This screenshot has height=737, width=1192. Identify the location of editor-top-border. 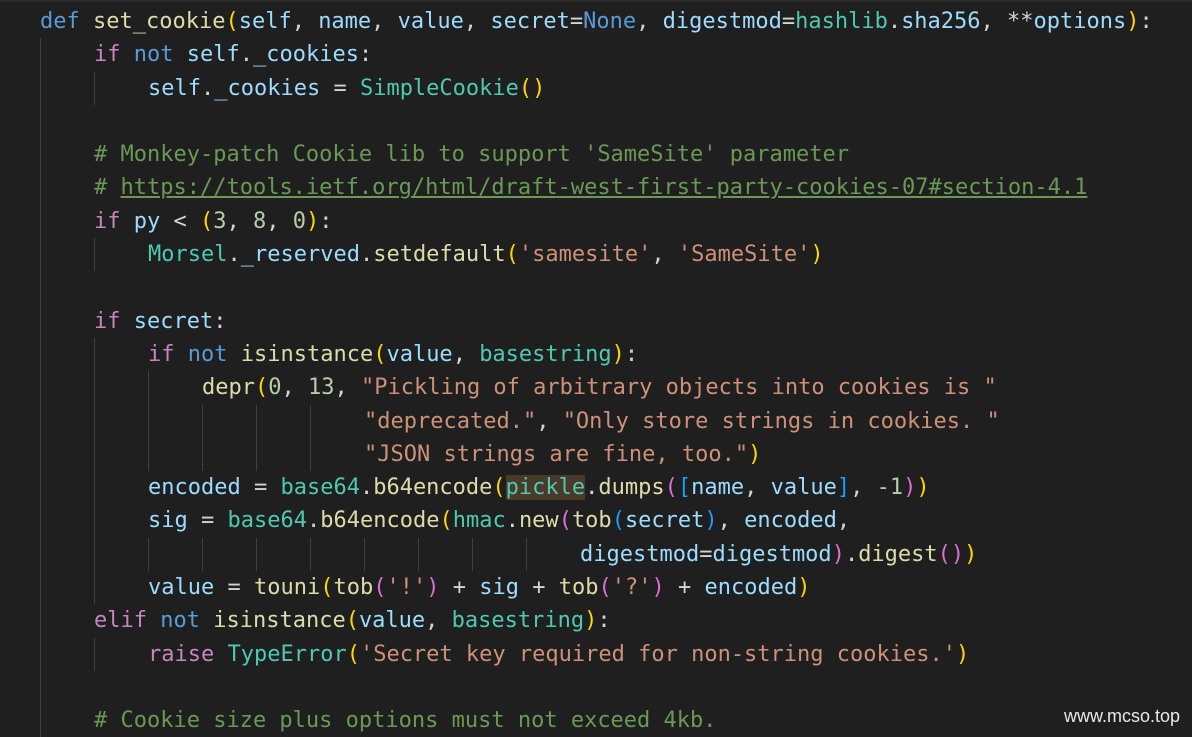
(596, 1).